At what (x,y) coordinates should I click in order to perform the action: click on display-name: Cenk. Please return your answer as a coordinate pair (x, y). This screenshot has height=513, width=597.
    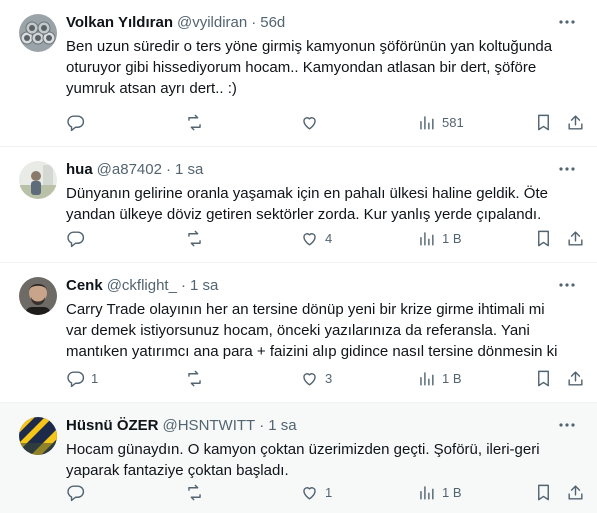
    Looking at the image, I should click on (84, 285).